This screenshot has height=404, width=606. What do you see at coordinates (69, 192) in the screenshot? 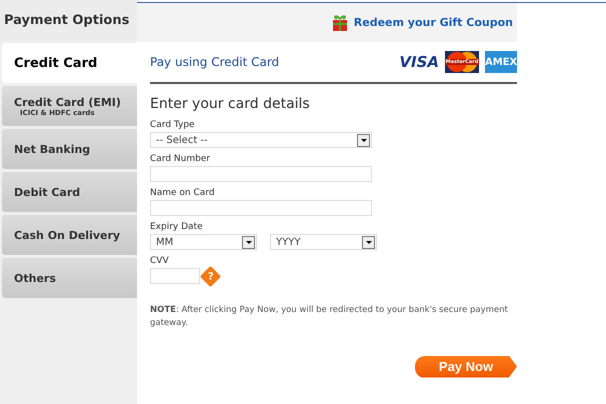
I see `payment-tab: Debit Card` at bounding box center [69, 192].